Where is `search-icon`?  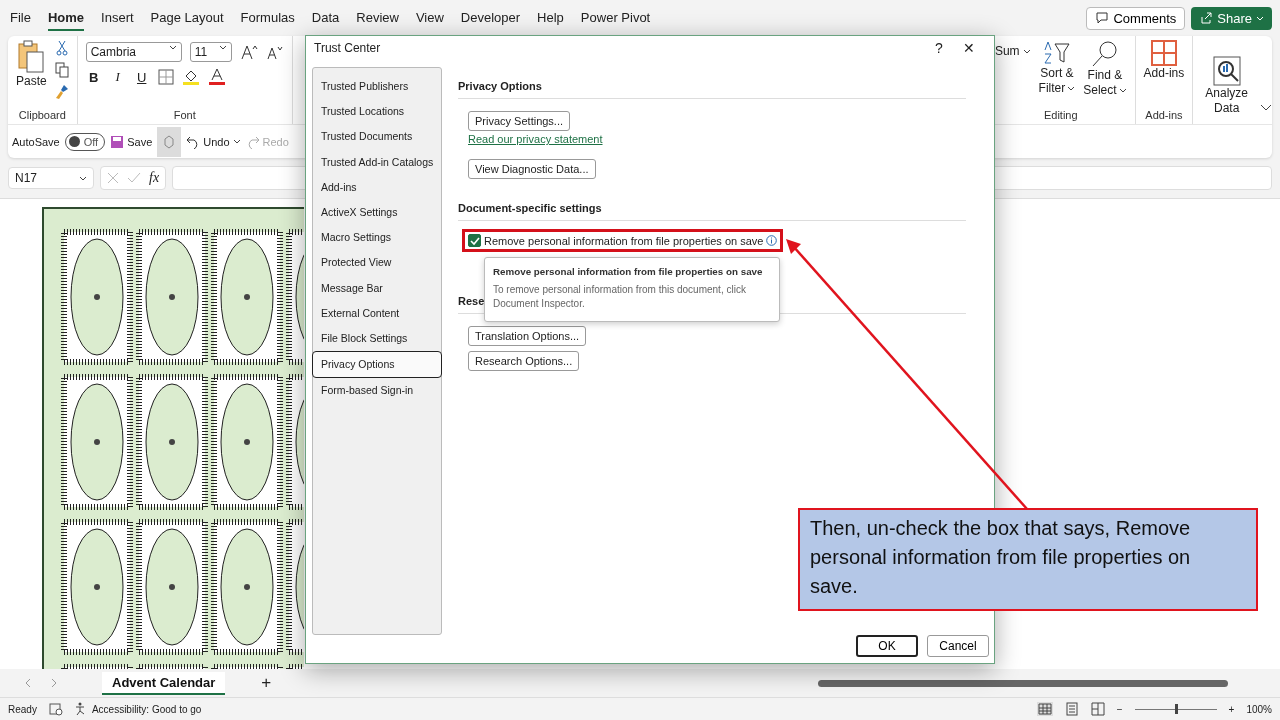
search-icon is located at coordinates (1104, 54).